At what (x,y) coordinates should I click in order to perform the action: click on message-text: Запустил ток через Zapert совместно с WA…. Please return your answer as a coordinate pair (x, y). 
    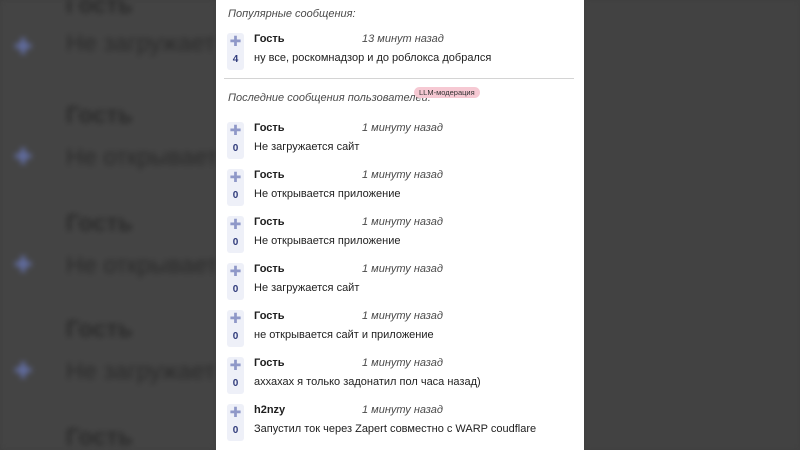
    Looking at the image, I should click on (395, 429).